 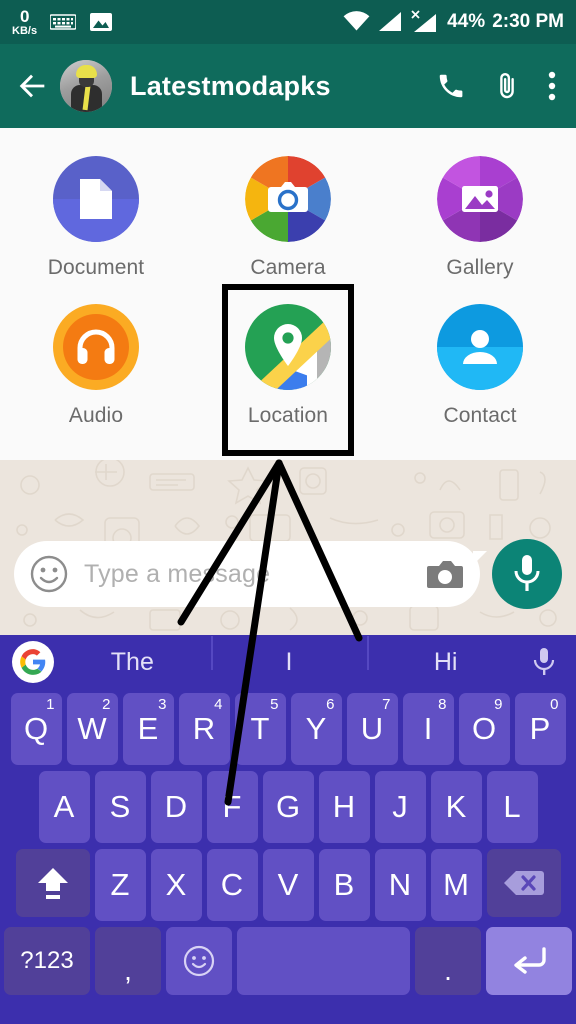 I want to click on attachment-option-document: Document, so click(x=96, y=217).